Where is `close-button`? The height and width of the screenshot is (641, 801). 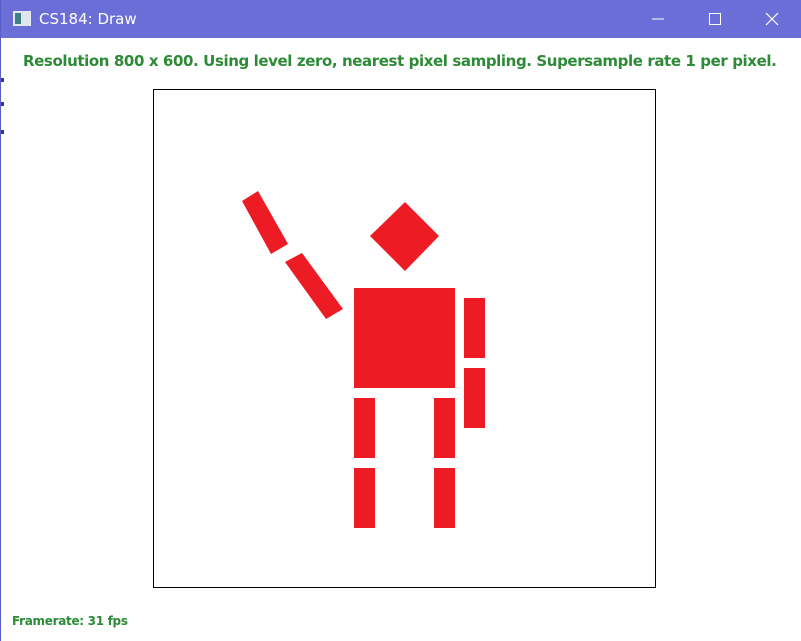
close-button is located at coordinates (772, 19).